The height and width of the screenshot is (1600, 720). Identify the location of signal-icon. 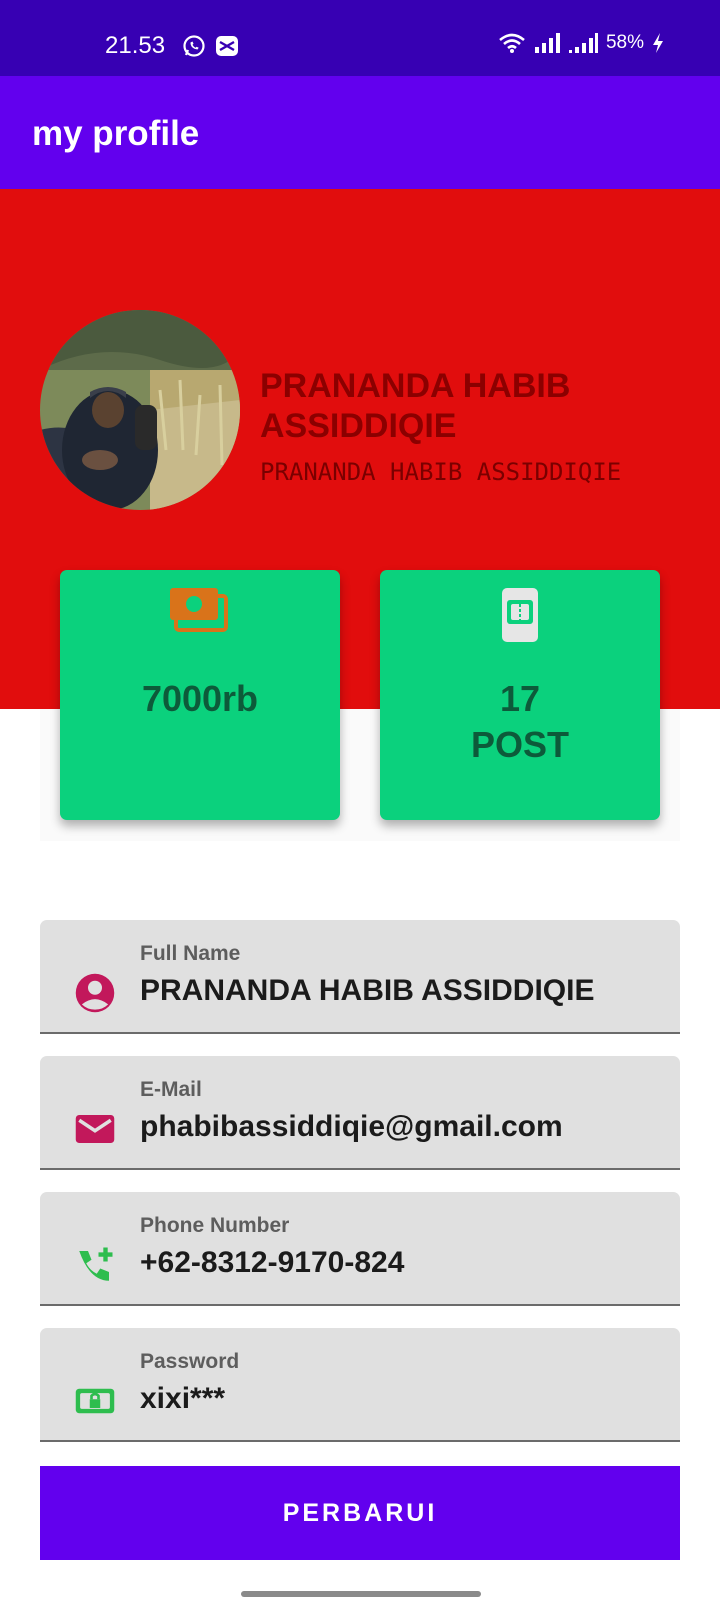
(547, 43).